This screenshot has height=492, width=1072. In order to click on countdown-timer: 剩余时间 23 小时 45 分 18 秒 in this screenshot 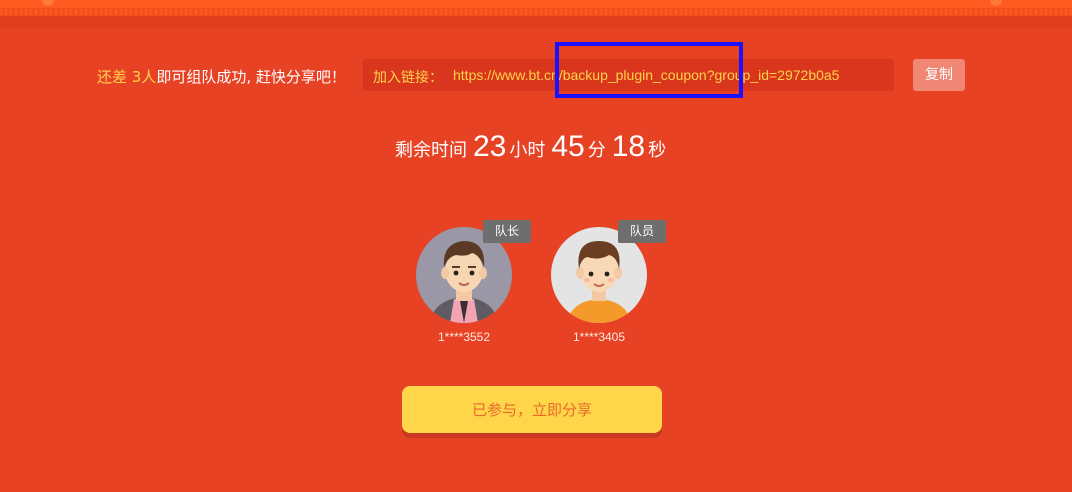, I will do `click(530, 150)`.